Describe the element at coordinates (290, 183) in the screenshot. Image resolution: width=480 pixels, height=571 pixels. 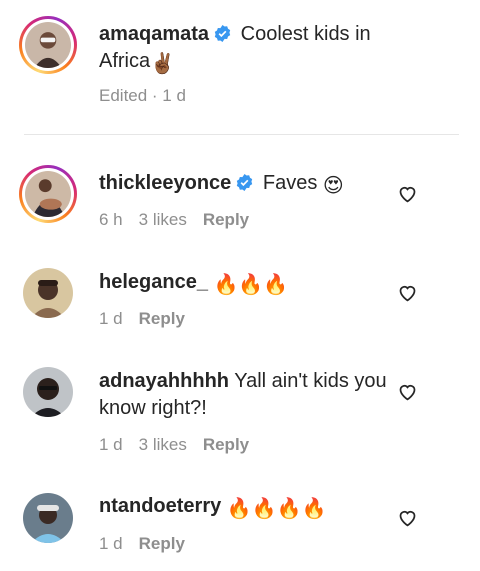
I see `comment-text: Faves` at that location.